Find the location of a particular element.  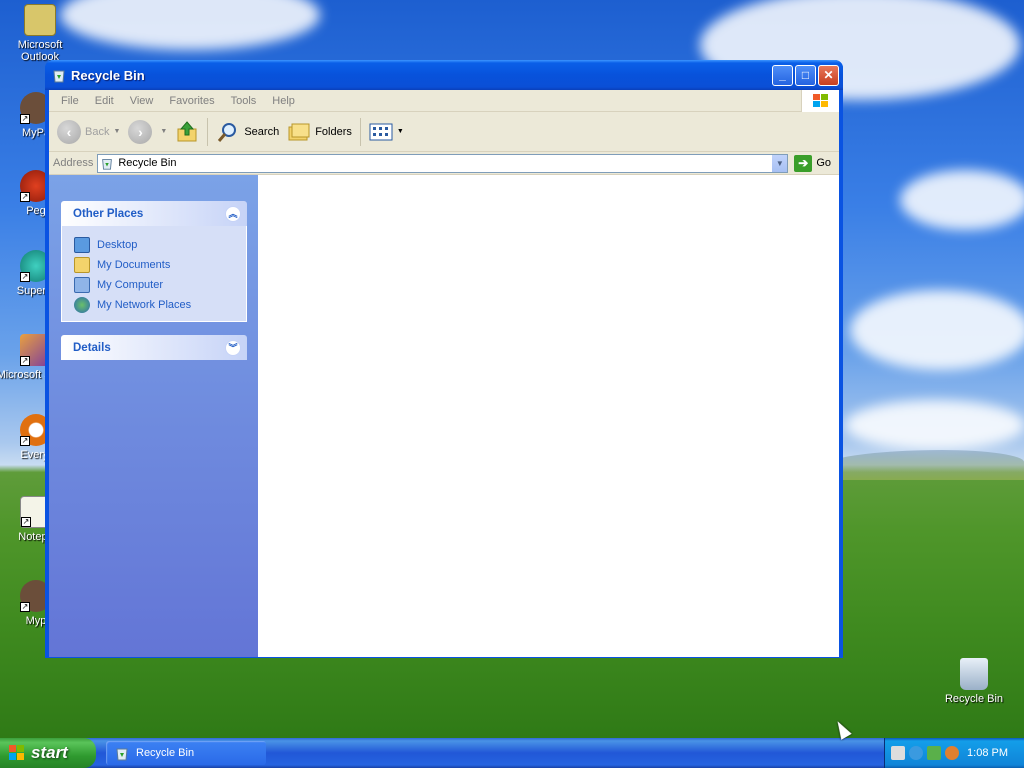

keyboard-icon is located at coordinates (898, 753).